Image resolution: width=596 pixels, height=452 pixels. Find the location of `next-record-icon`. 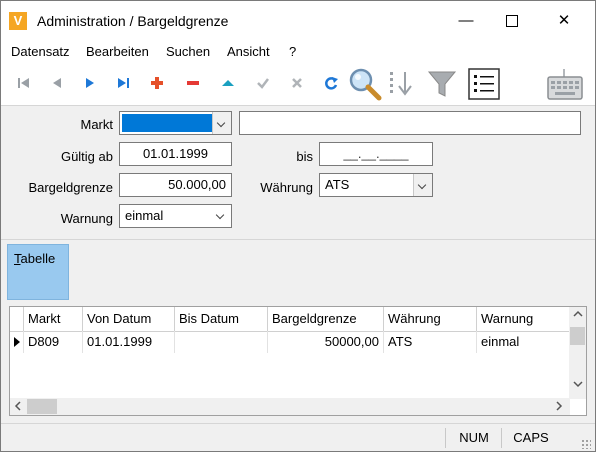

next-record-icon is located at coordinates (90, 83).